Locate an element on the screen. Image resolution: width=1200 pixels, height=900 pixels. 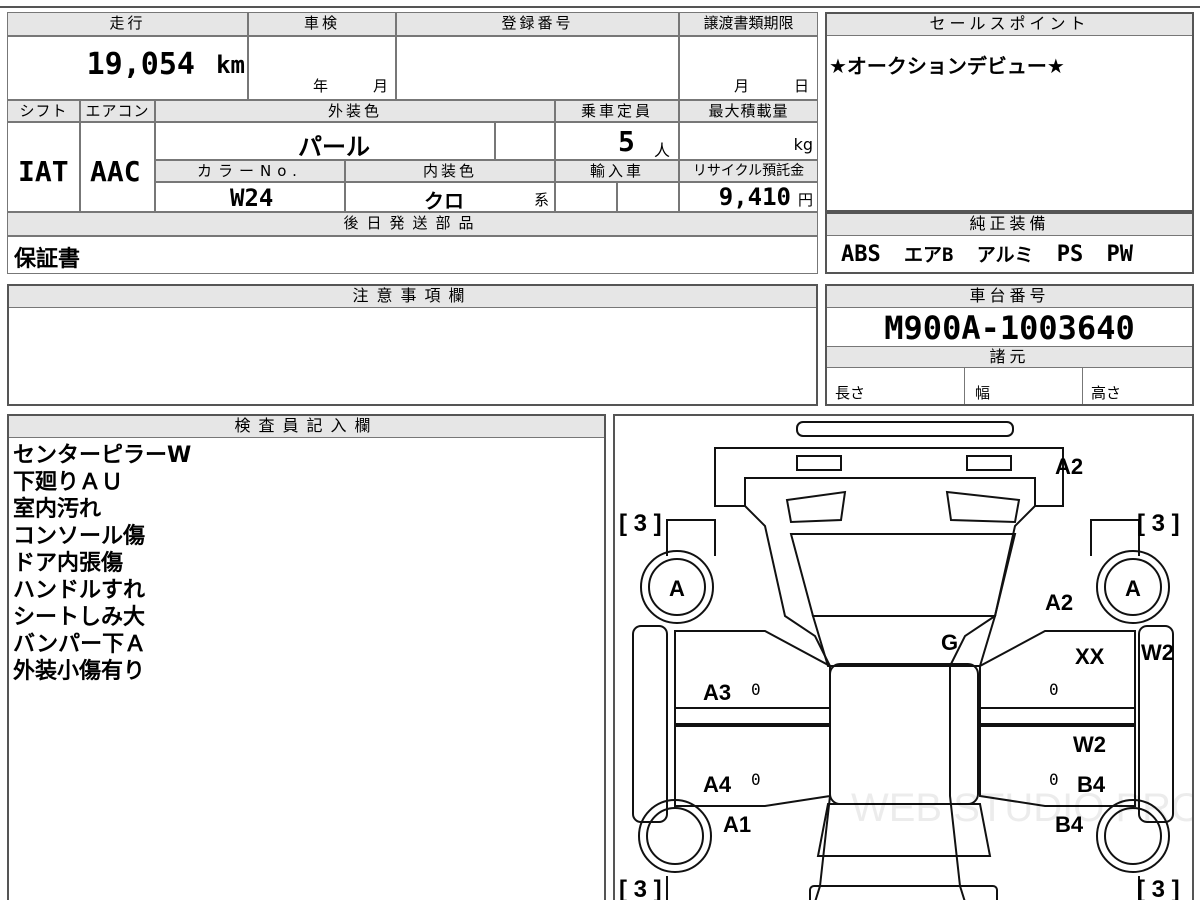
zero-mark-rear-right: 0 is located at coordinates (1054, 779).